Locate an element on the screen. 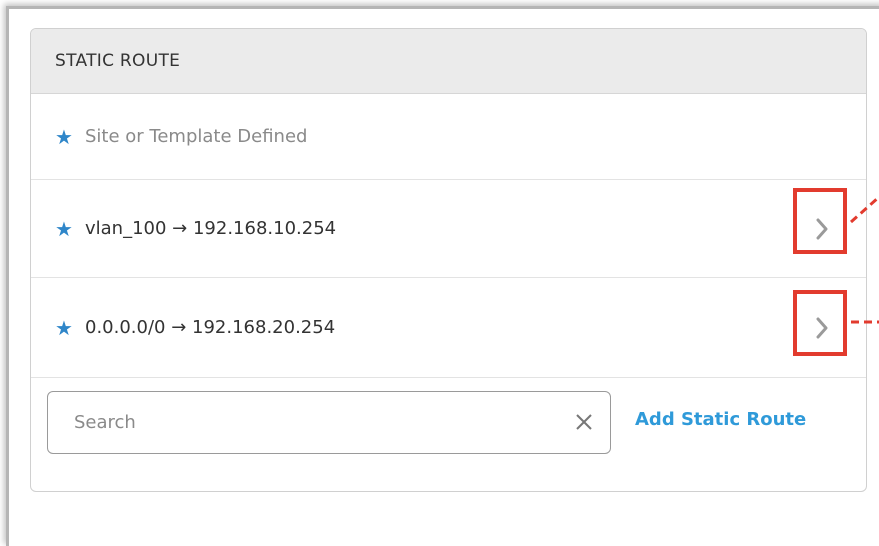 This screenshot has width=879, height=546. close-icon is located at coordinates (584, 422).